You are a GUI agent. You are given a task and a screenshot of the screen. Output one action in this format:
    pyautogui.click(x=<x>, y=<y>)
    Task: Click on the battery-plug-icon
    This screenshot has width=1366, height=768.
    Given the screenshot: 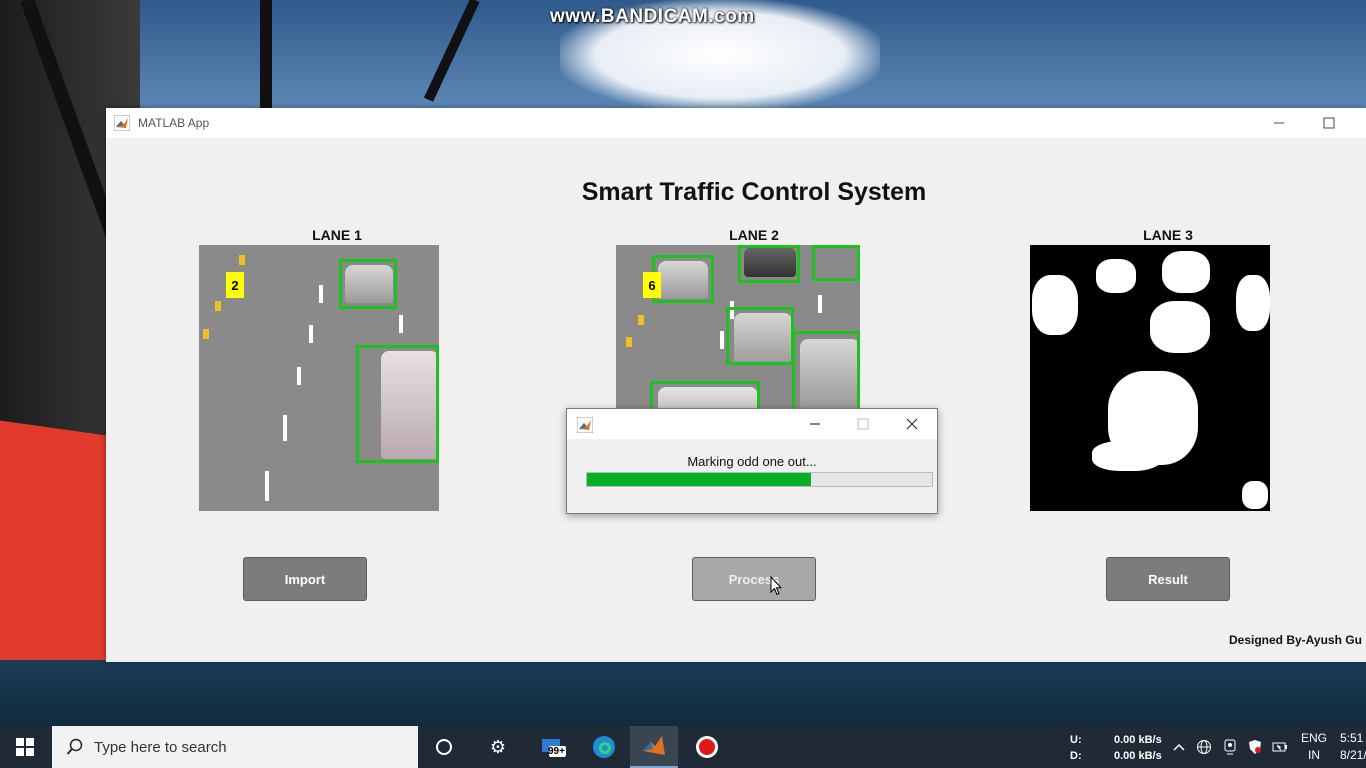 What is the action you would take?
    pyautogui.click(x=1279, y=747)
    